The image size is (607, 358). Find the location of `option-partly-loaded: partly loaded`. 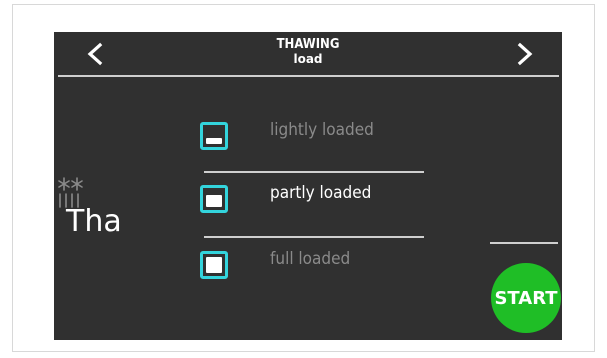

option-partly-loaded: partly loaded is located at coordinates (311, 202).